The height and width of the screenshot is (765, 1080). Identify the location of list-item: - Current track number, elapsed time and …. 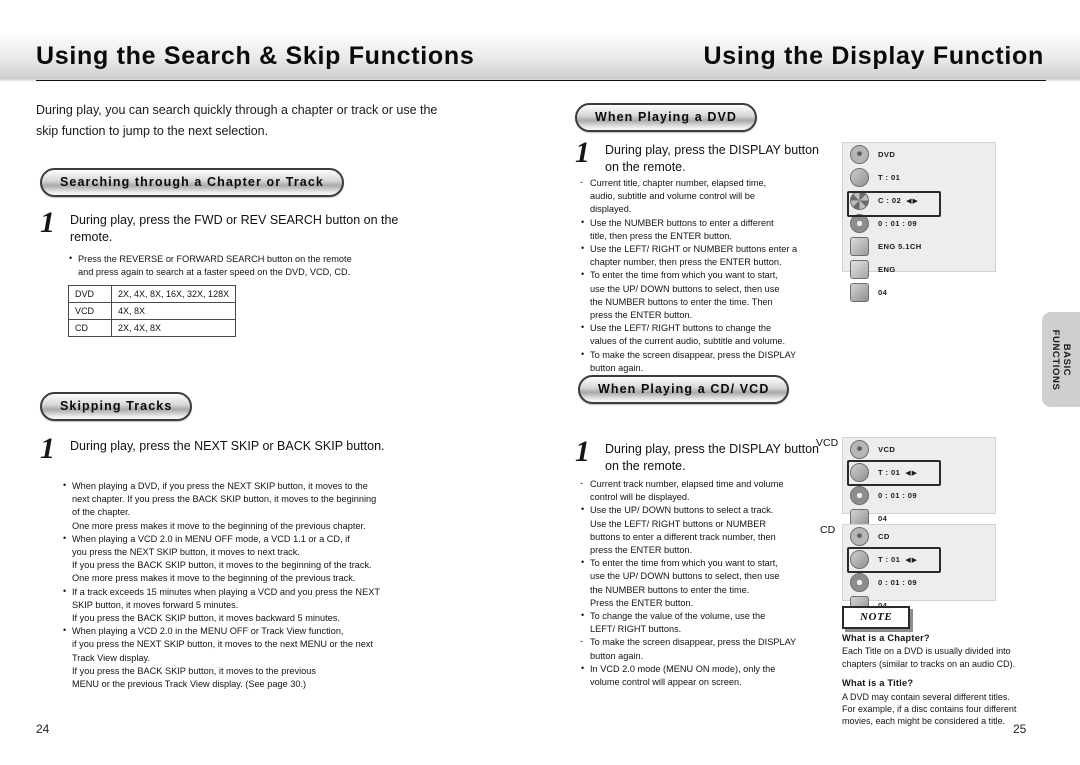
(705, 484).